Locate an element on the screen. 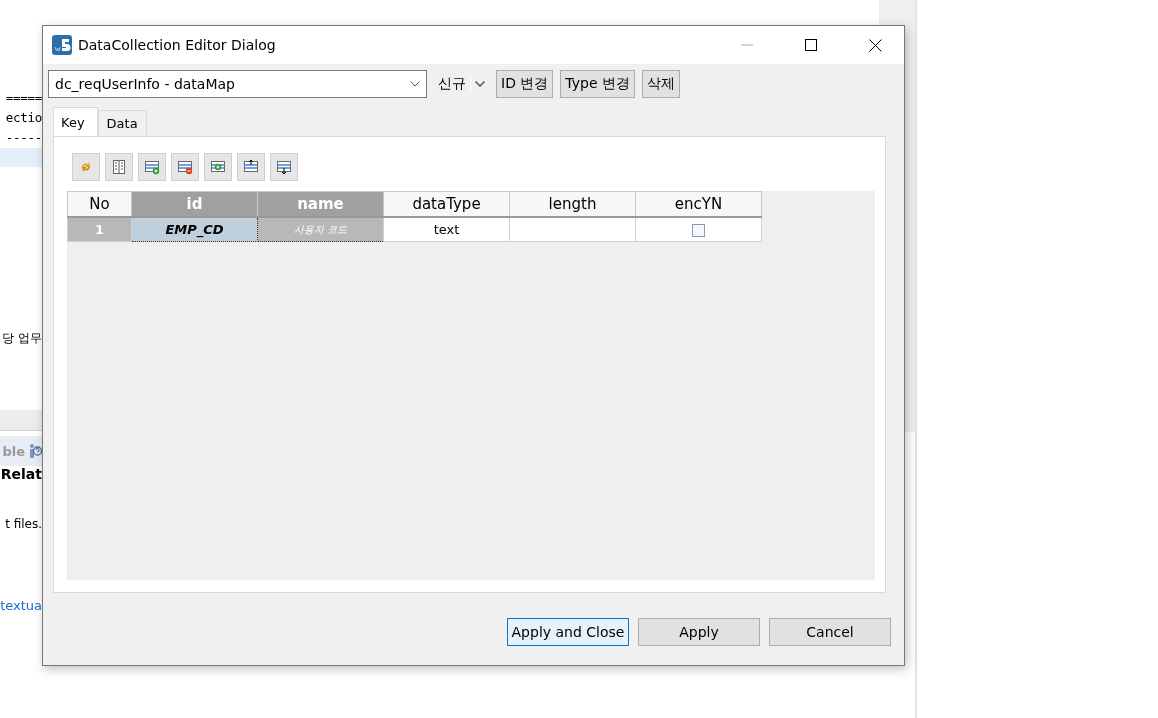 This screenshot has width=1158, height=718. table-cell: 사용자 코드 is located at coordinates (320, 229).